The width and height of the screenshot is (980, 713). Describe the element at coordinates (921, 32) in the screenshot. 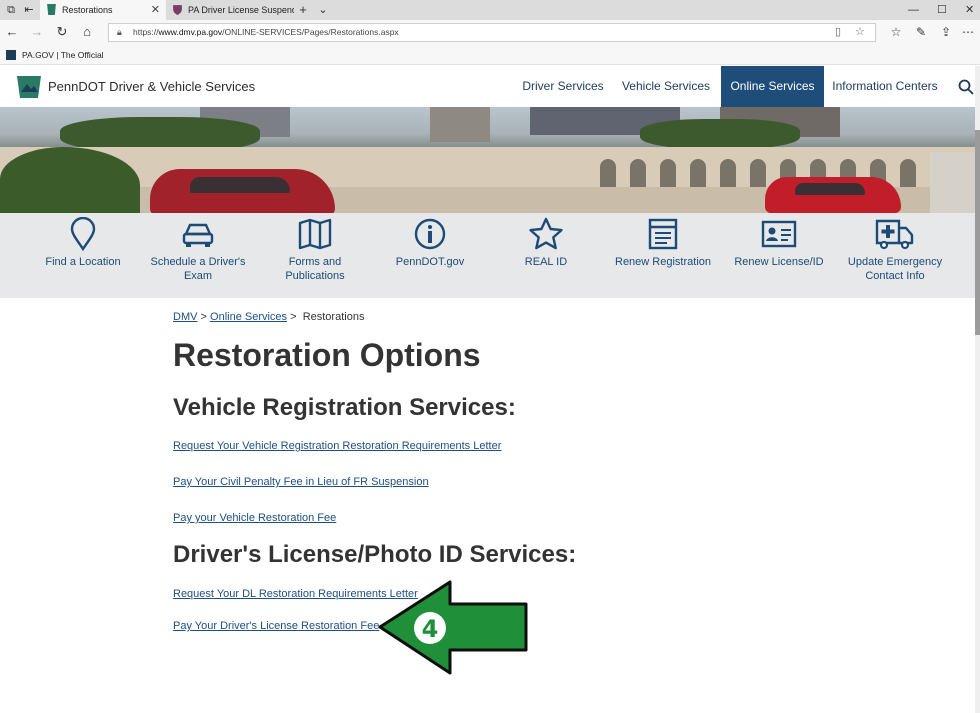

I see `pen-icon: ✎` at that location.